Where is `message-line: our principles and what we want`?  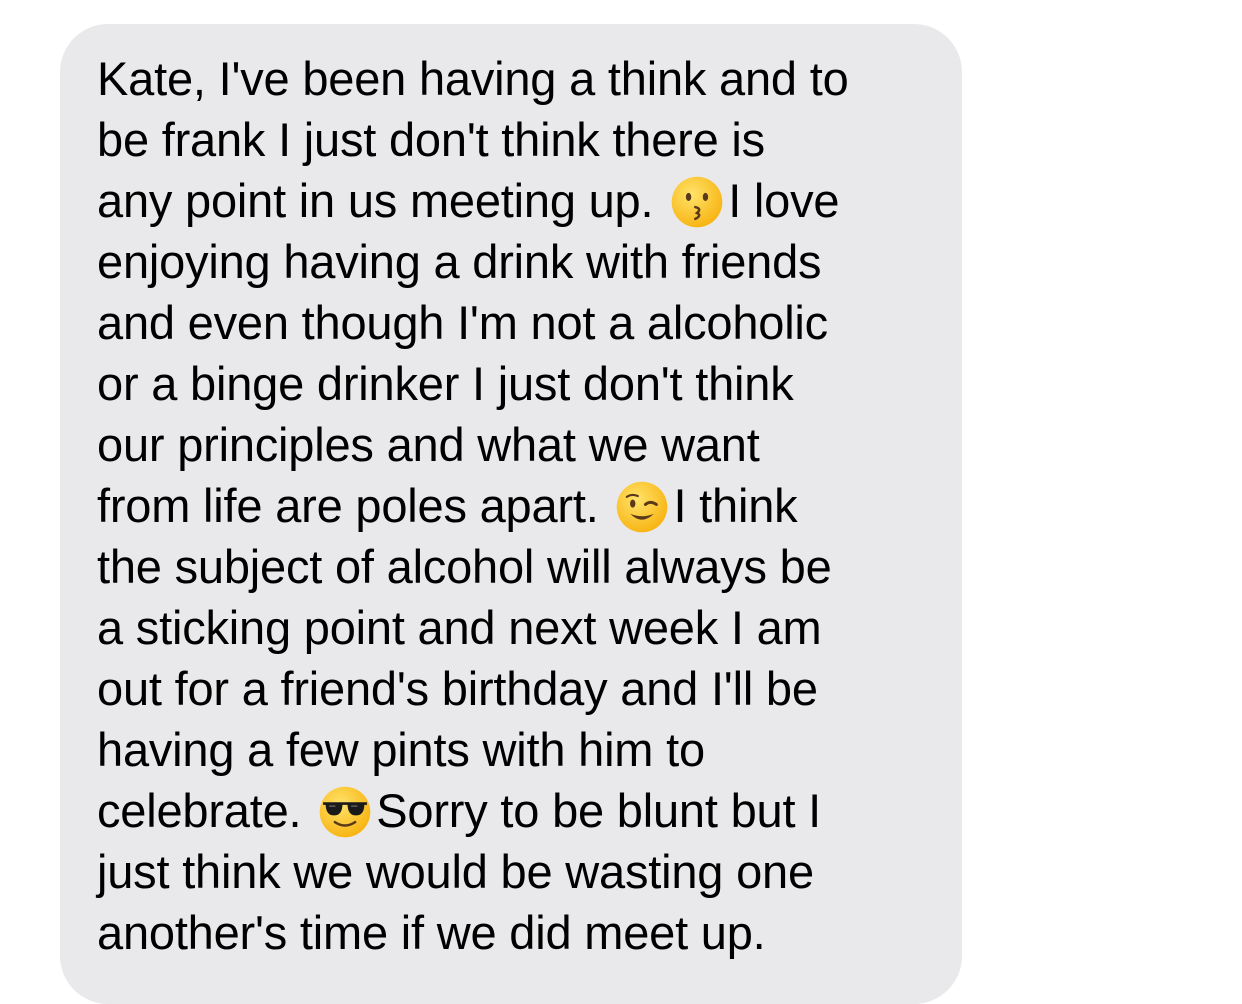 message-line: our principles and what we want is located at coordinates (428, 444).